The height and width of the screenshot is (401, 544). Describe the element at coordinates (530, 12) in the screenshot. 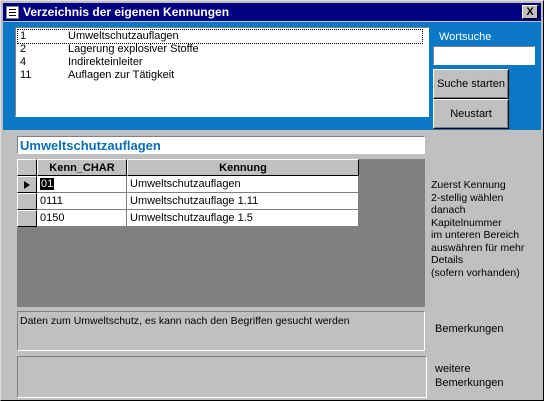

I see `close-button: X` at that location.